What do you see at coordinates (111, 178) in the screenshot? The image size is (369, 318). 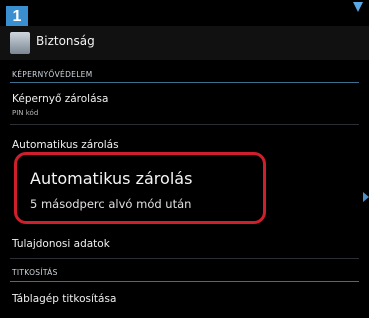 I see `auto-lock-highlight-title: Automatikus zárolás` at bounding box center [111, 178].